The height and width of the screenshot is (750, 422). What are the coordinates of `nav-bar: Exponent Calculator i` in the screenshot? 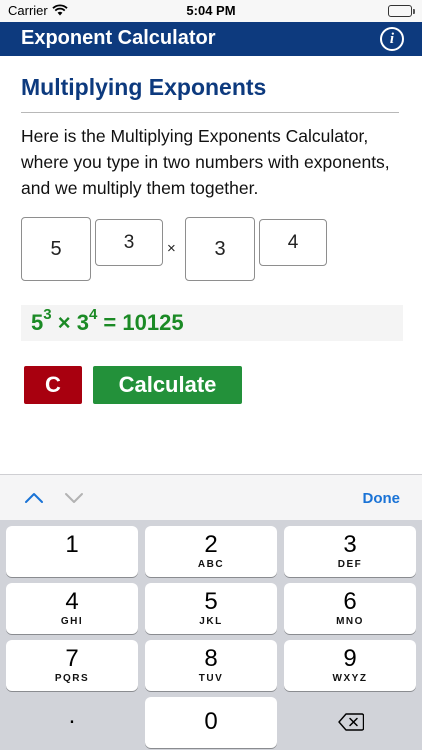 It's located at (211, 39).